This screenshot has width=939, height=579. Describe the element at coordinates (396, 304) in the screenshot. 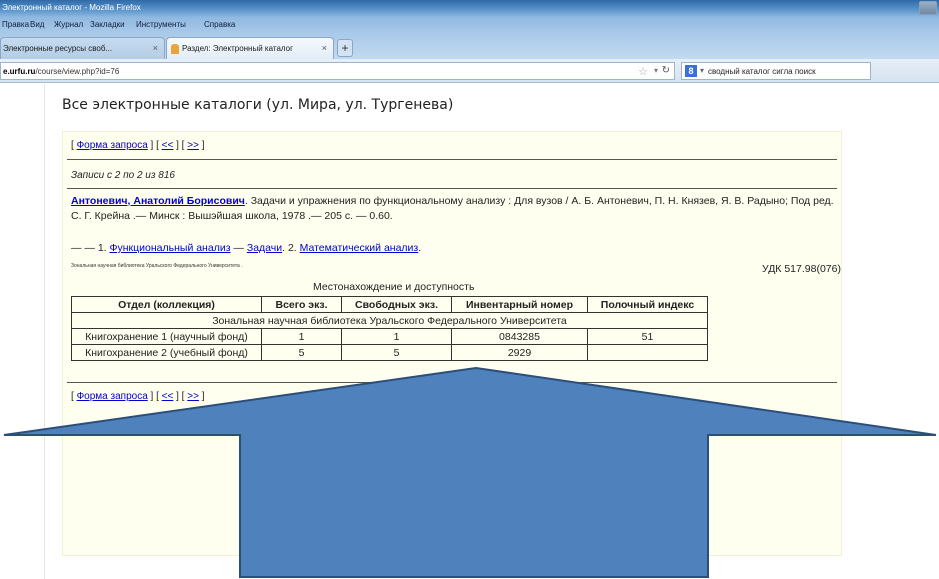

I see `column-header: Свободных экз.` at that location.